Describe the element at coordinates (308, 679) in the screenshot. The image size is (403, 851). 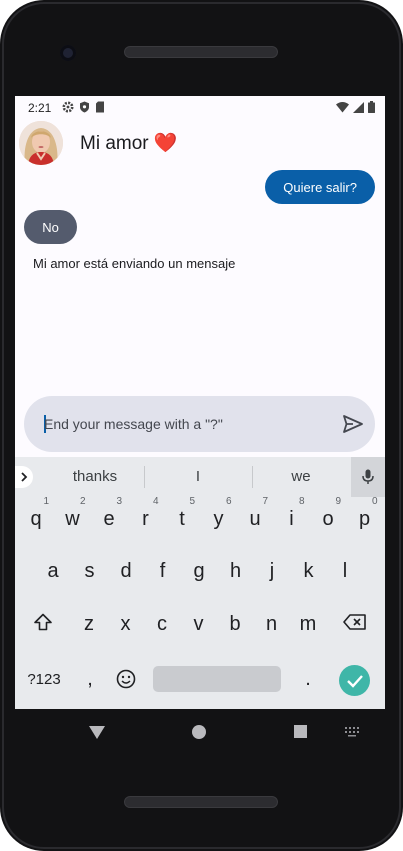
I see `period-key: .` at that location.